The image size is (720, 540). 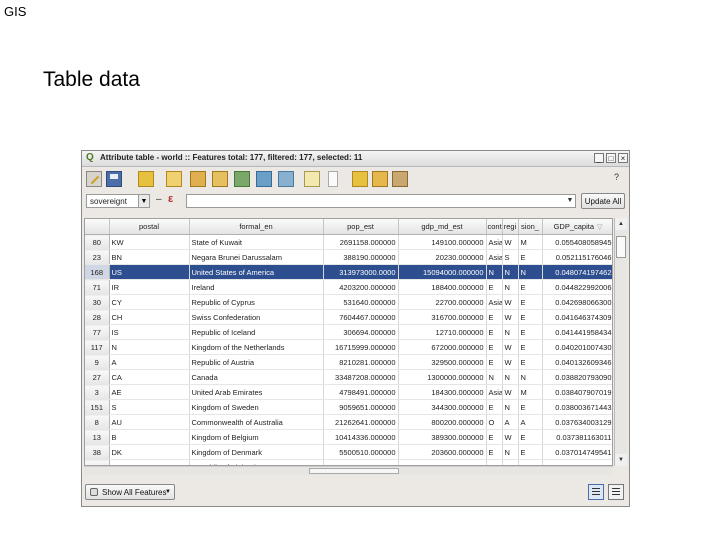 I want to click on table-cell: B, so click(x=149, y=437).